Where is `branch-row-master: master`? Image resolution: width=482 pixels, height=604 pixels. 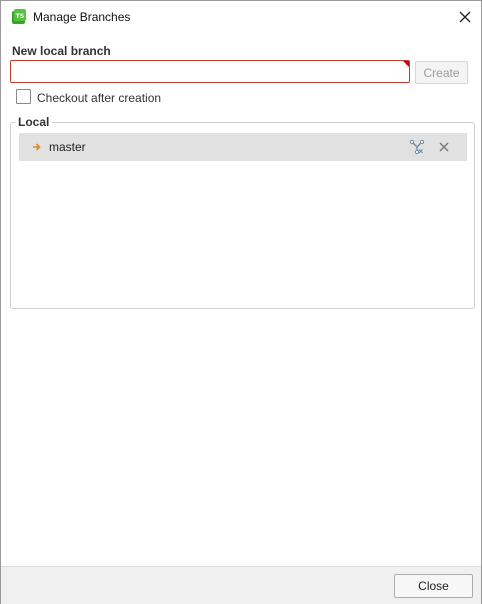 branch-row-master: master is located at coordinates (243, 147).